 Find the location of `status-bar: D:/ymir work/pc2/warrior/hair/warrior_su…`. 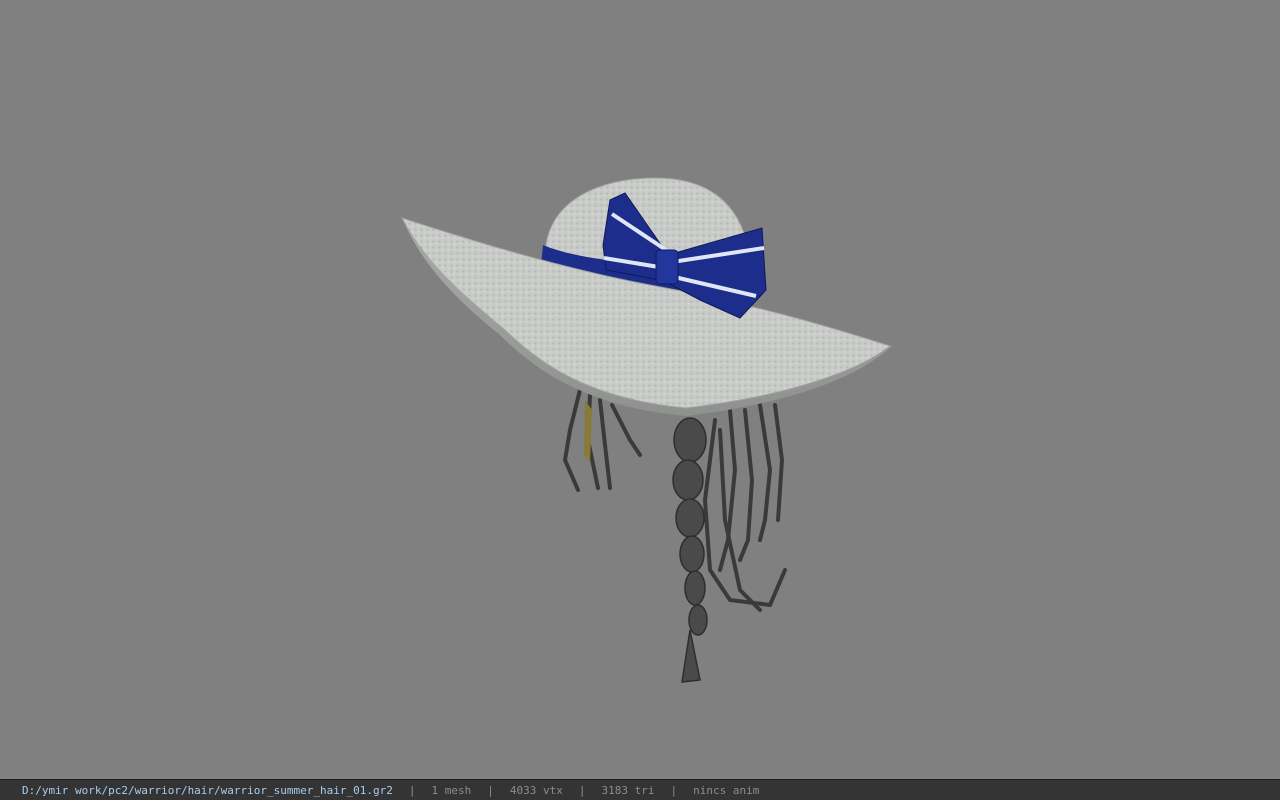

status-bar: D:/ymir work/pc2/warrior/hair/warrior_su… is located at coordinates (640, 789).